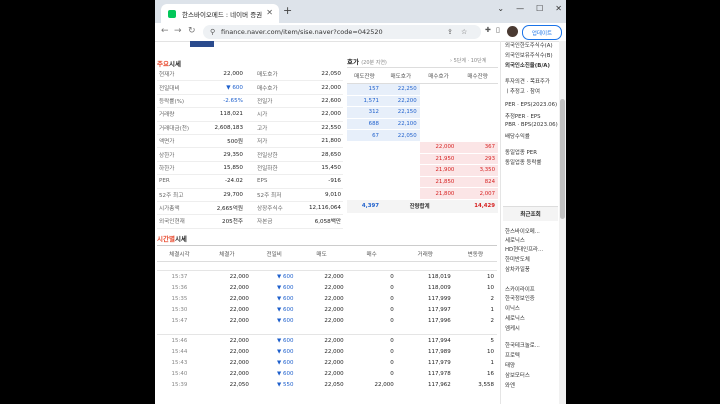  What do you see at coordinates (542, 32) in the screenshot?
I see `update-button: 업데이트` at bounding box center [542, 32].